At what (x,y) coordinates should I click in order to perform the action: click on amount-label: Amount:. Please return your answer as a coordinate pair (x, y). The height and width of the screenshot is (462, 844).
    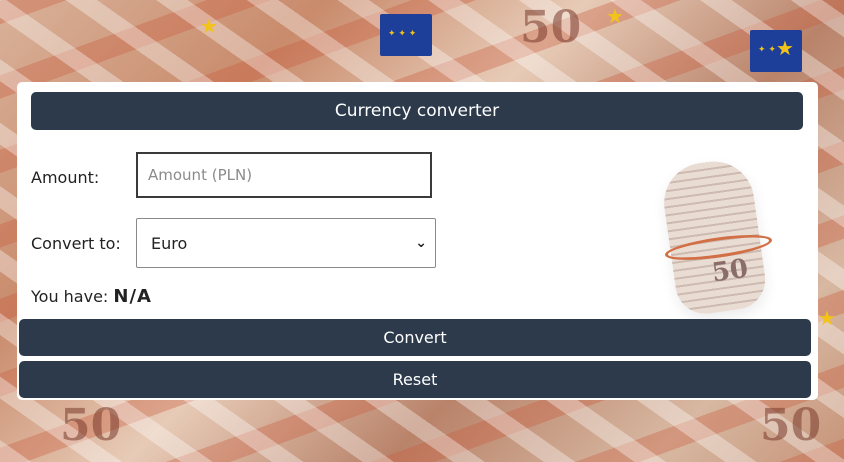
    Looking at the image, I should click on (65, 177).